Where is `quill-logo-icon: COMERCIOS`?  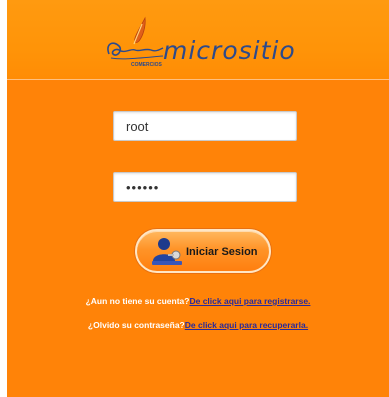
quill-logo-icon: COMERCIOS is located at coordinates (135, 42).